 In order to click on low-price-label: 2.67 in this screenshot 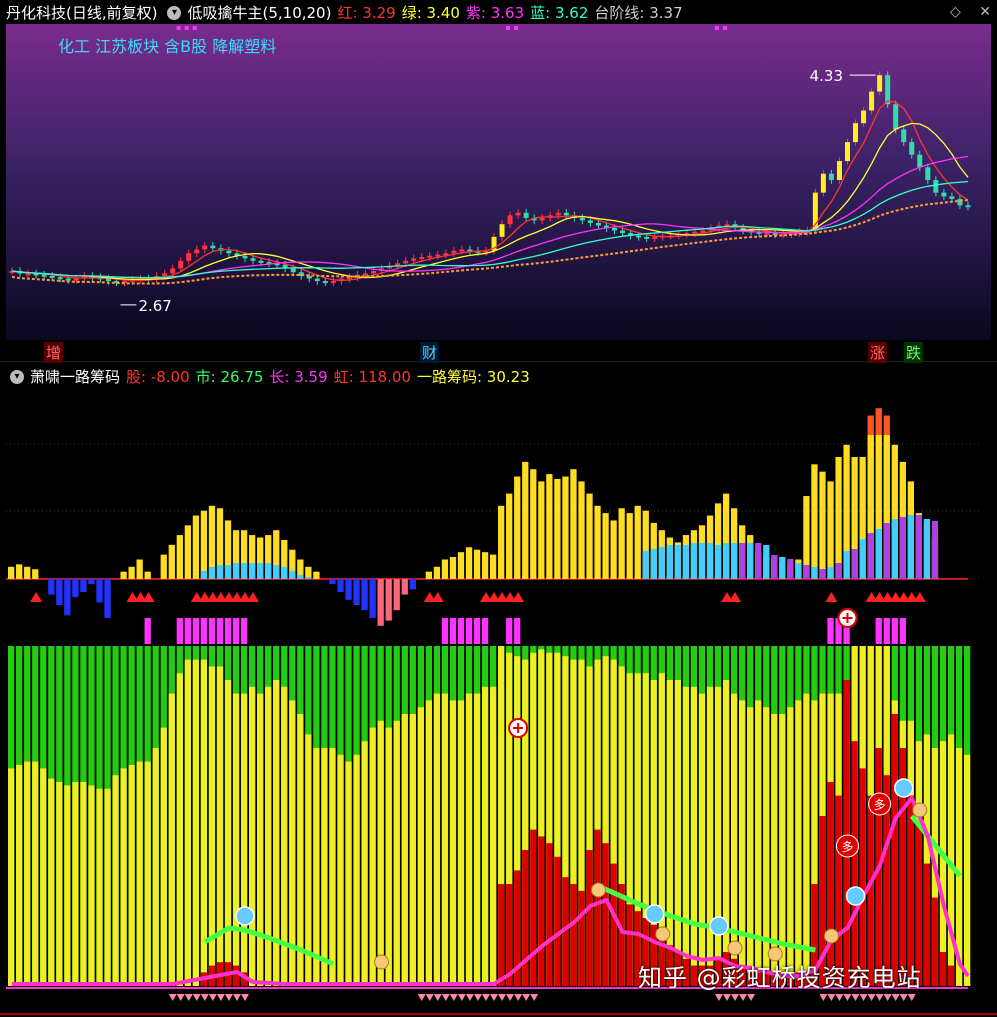, I will do `click(154, 306)`.